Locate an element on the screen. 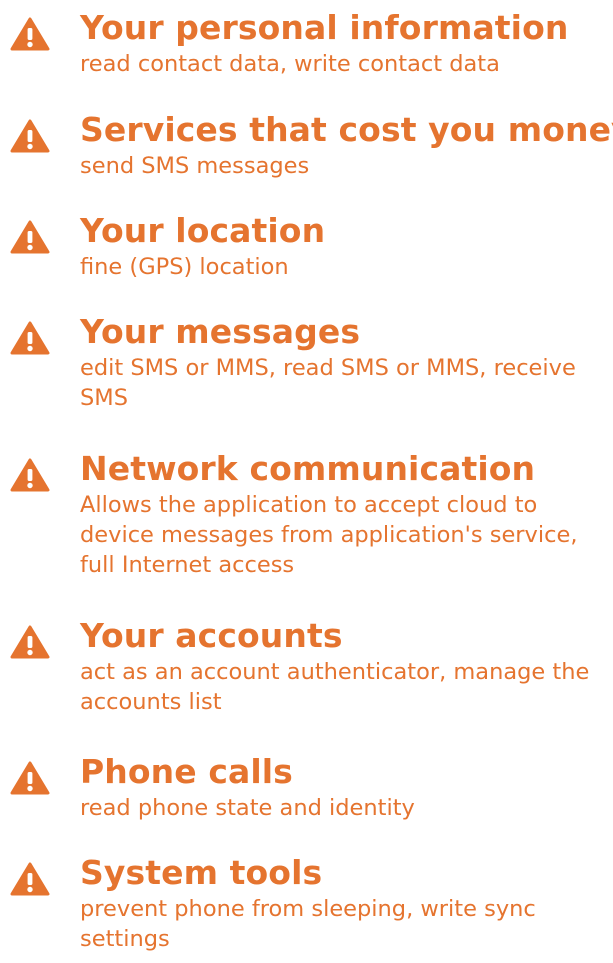  permission-title: Your accounts is located at coordinates (211, 635).